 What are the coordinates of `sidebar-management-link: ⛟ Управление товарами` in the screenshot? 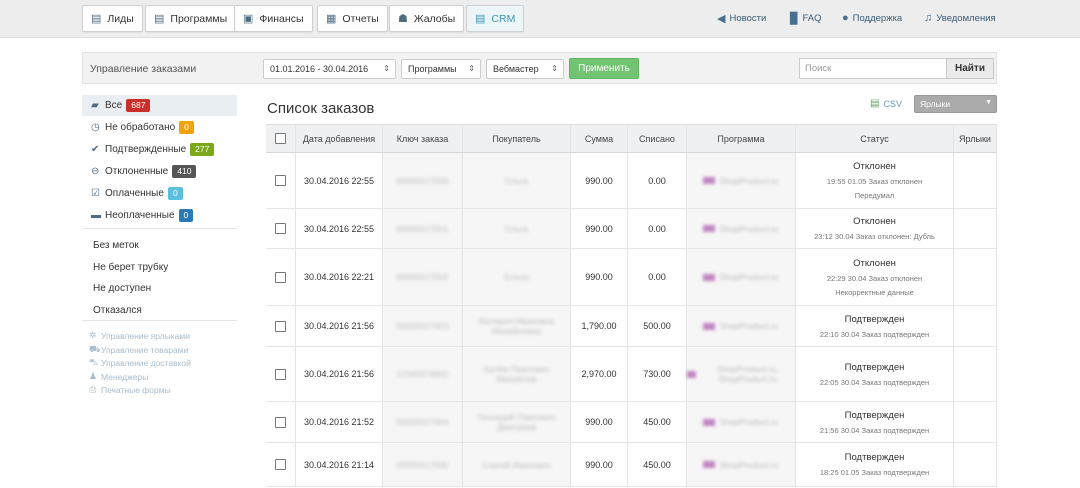 It's located at (138, 350).